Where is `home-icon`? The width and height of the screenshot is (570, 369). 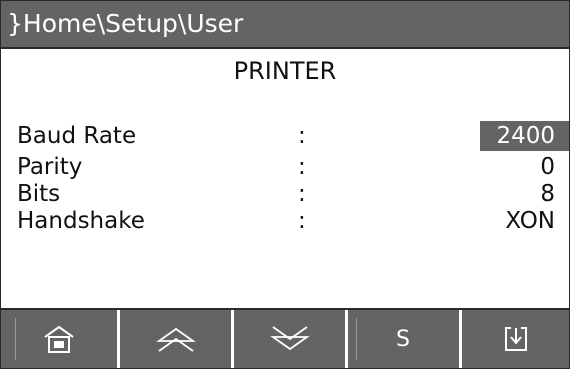 home-icon is located at coordinates (59, 339).